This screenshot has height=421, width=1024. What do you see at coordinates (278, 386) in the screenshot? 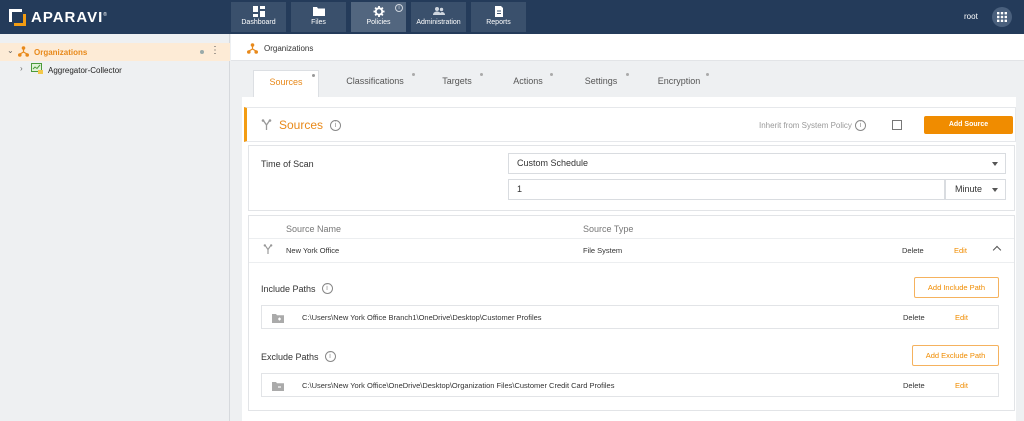
I see `folder-remove-icon` at bounding box center [278, 386].